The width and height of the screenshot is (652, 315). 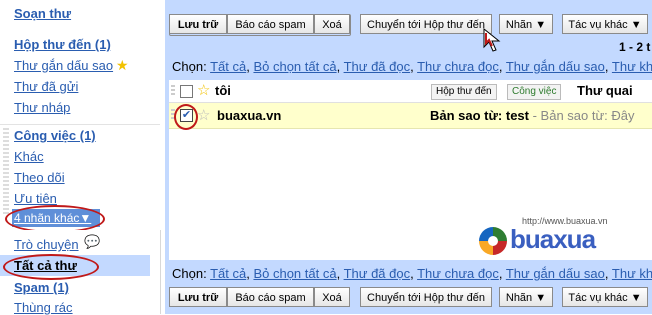 I want to click on label-drag-handles, so click(x=6, y=172).